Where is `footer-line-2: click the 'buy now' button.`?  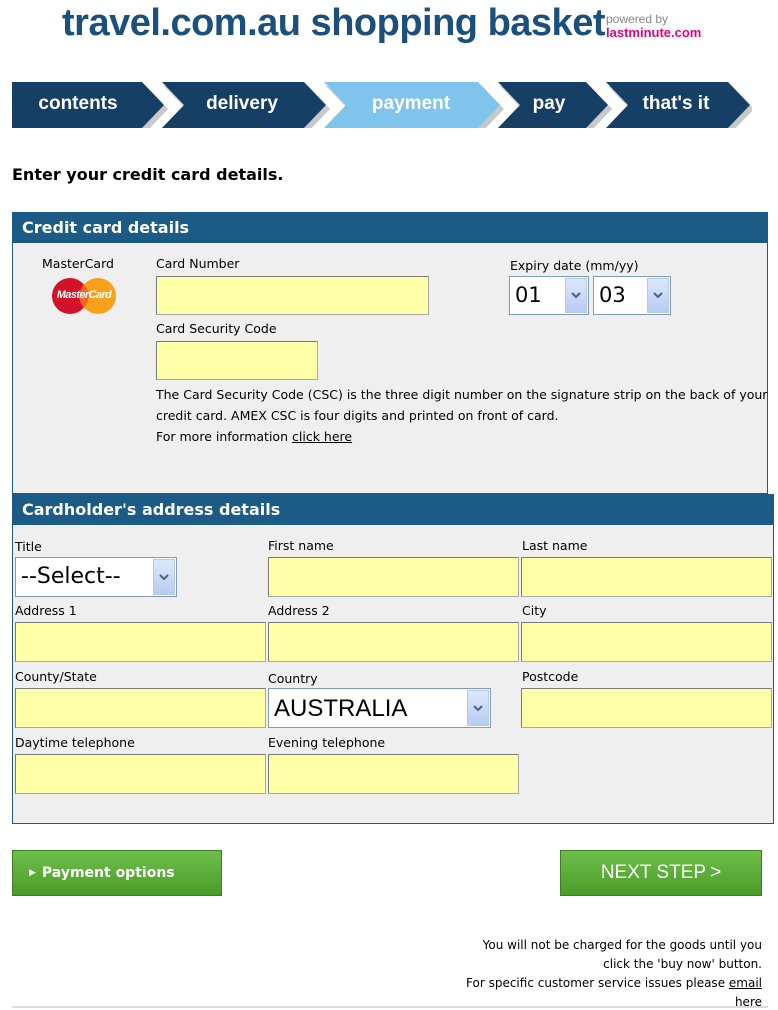 footer-line-2: click the 'buy now' button. is located at coordinates (682, 964).